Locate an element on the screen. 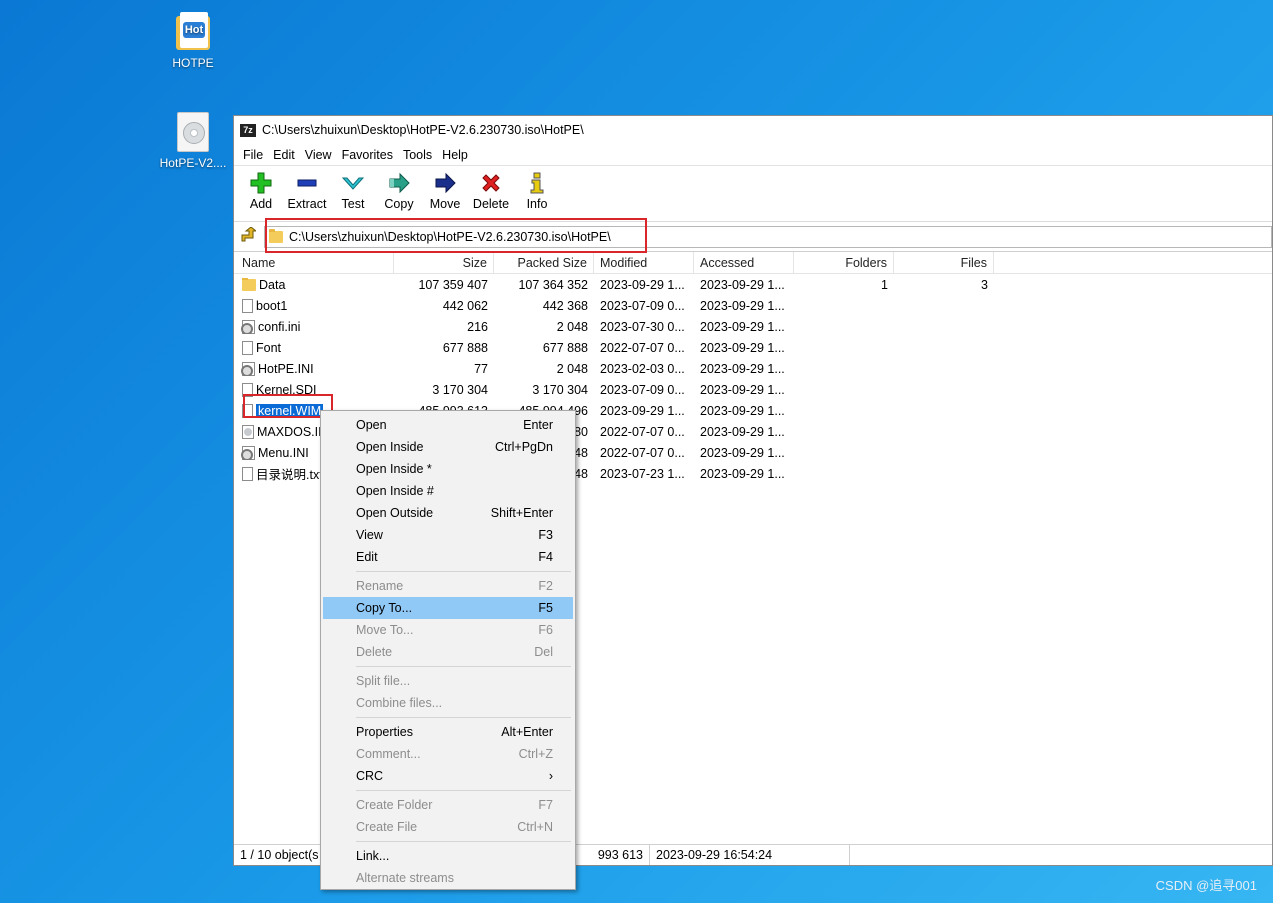 The image size is (1273, 903). menu-item-edit: Edit F4 is located at coordinates (448, 557).